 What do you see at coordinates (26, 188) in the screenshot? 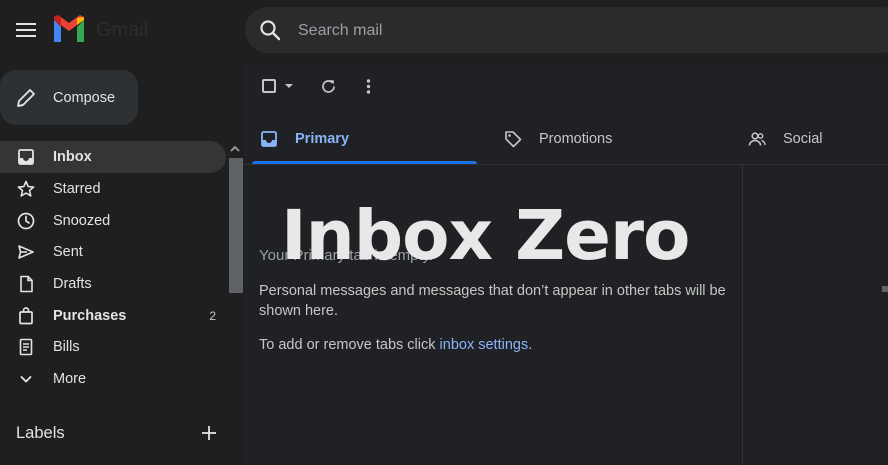
I see `star-icon` at bounding box center [26, 188].